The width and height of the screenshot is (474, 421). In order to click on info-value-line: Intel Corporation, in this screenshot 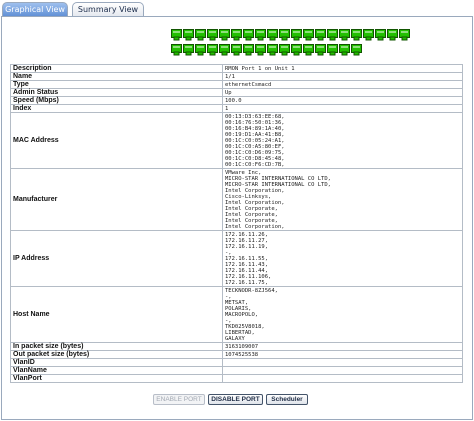, I will do `click(255, 226)`.